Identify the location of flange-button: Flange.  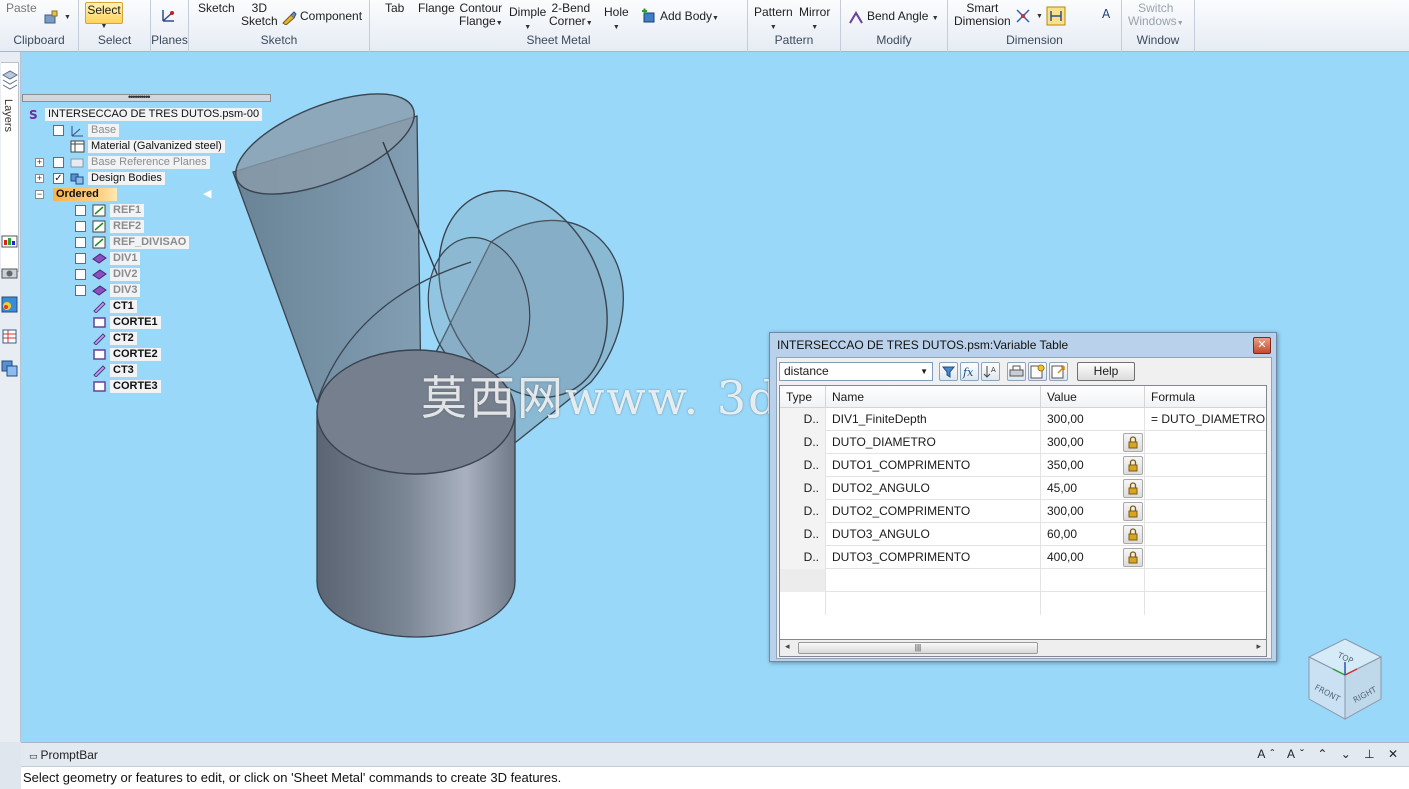
(436, 8).